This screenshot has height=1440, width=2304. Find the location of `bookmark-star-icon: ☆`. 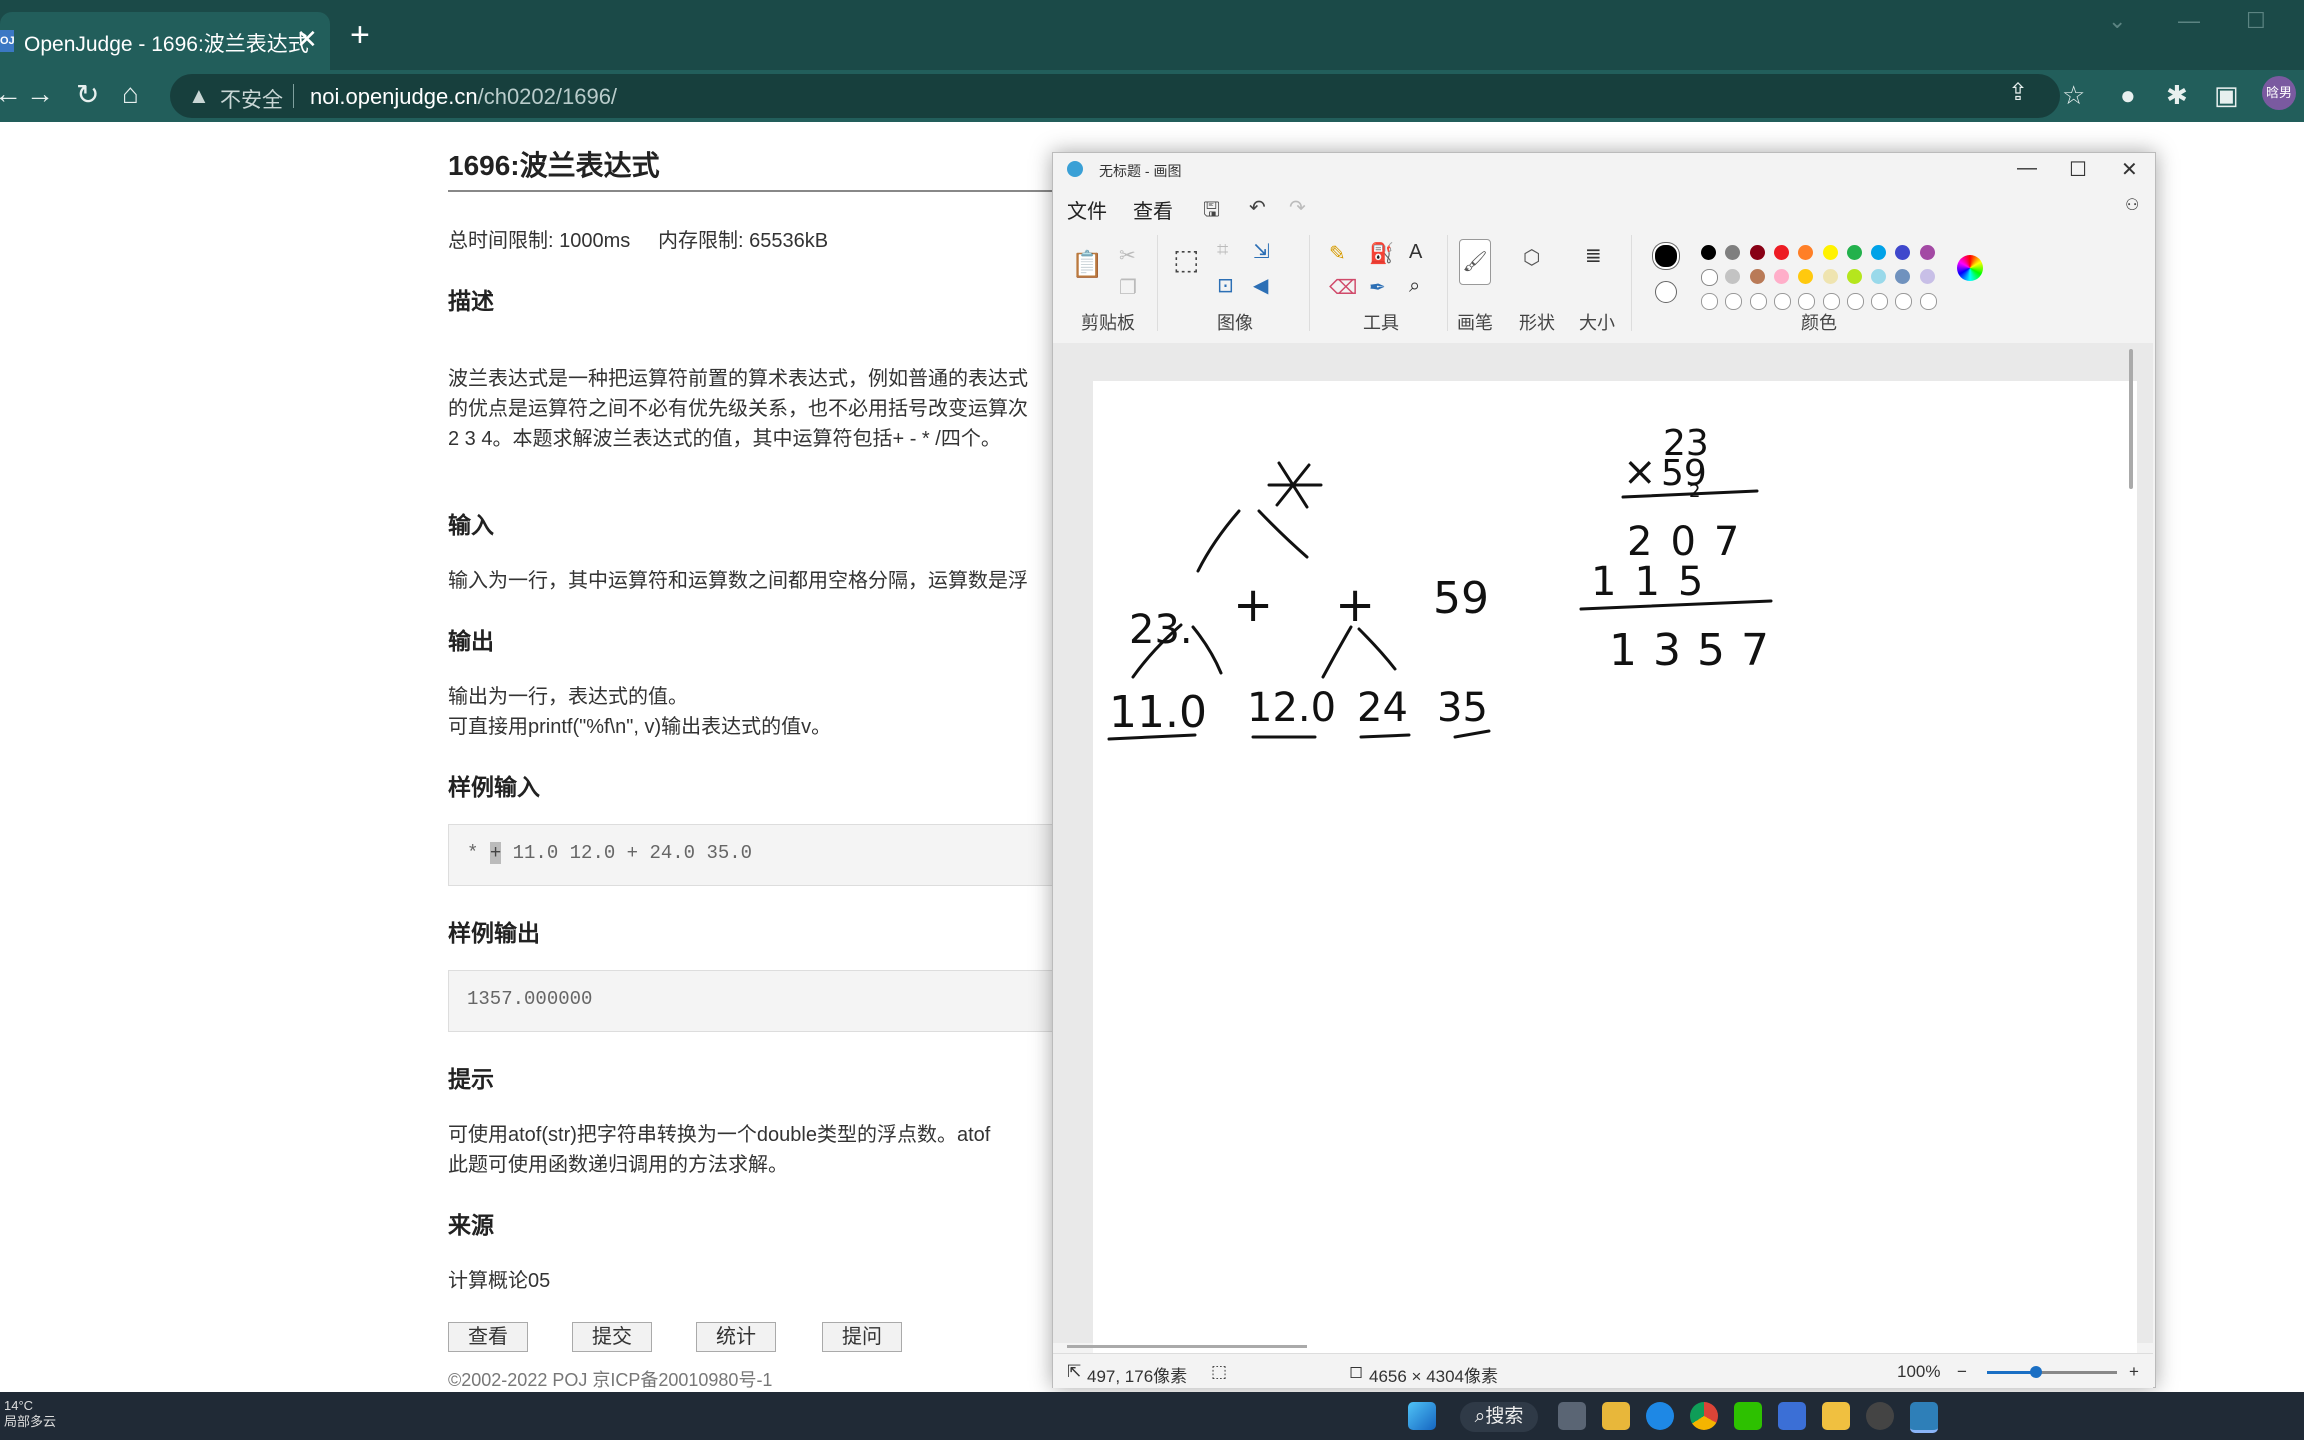

bookmark-star-icon: ☆ is located at coordinates (2073, 95).